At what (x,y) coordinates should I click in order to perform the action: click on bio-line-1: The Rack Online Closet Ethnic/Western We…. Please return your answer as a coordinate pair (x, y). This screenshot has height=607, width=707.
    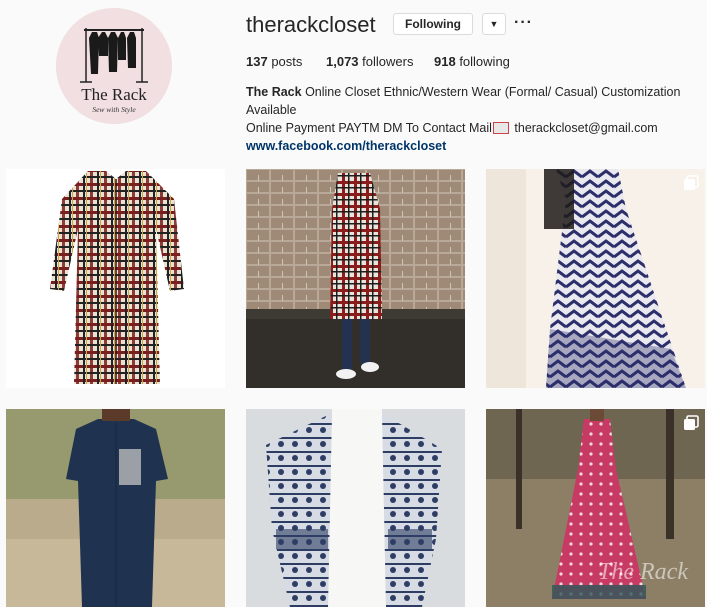
    Looking at the image, I should click on (463, 101).